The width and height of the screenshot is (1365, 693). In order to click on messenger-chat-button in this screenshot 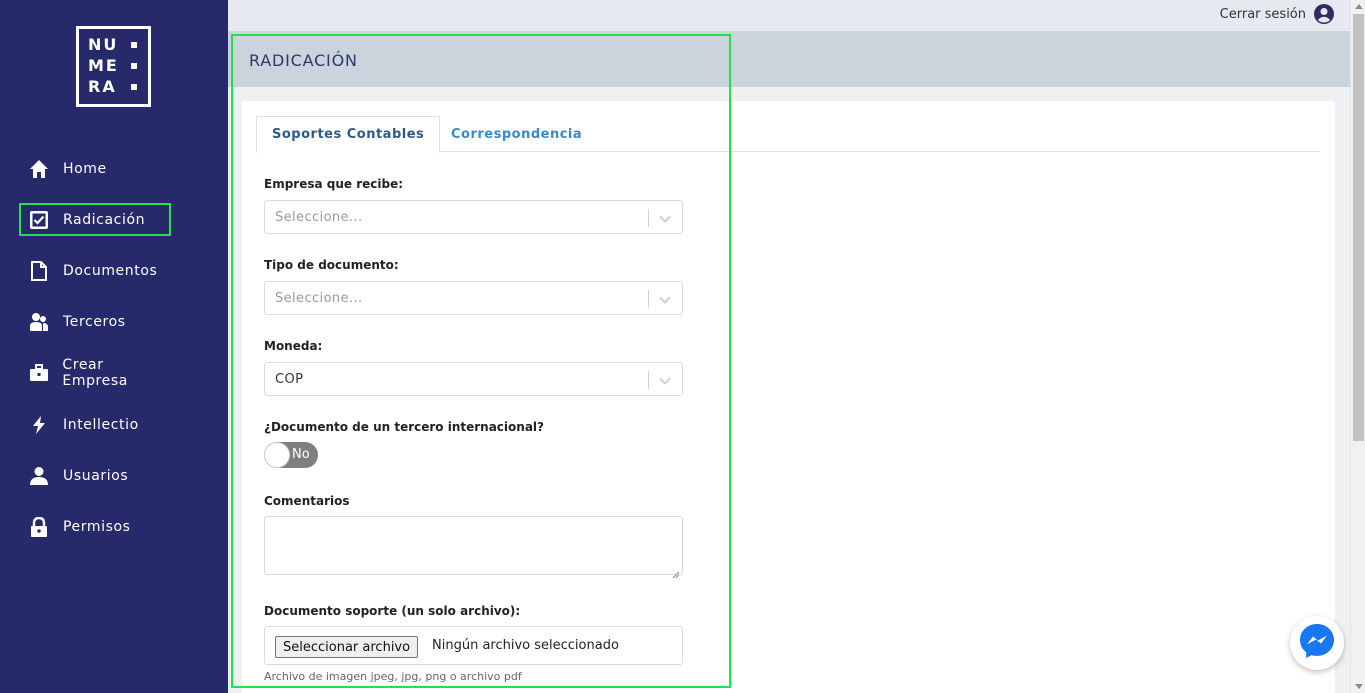, I will do `click(1317, 643)`.